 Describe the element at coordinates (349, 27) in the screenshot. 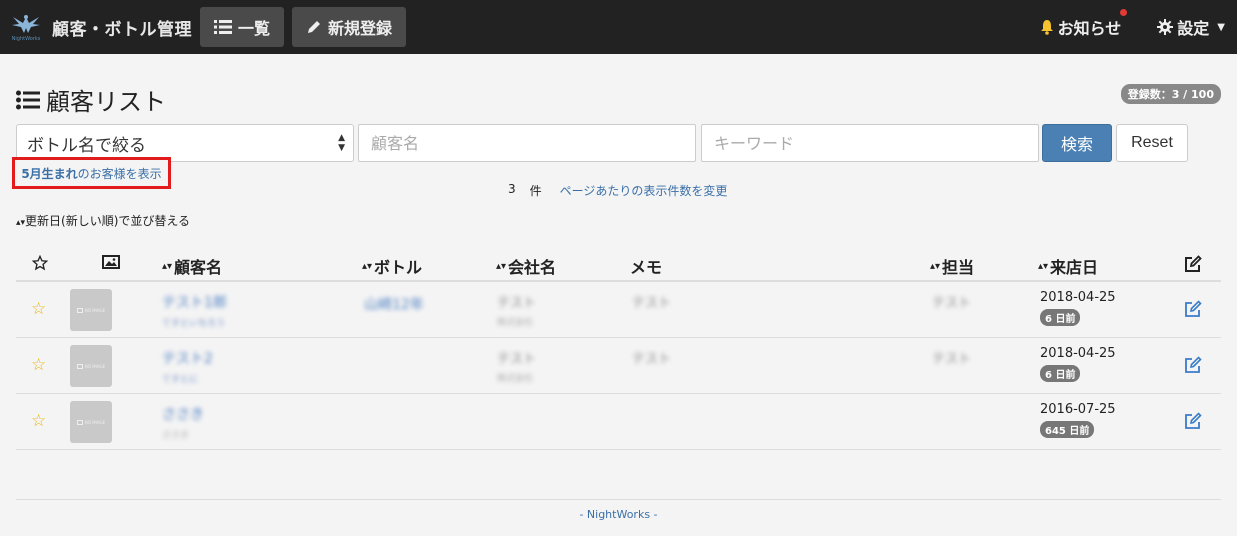

I see `nav-new-button: 新規登録` at that location.